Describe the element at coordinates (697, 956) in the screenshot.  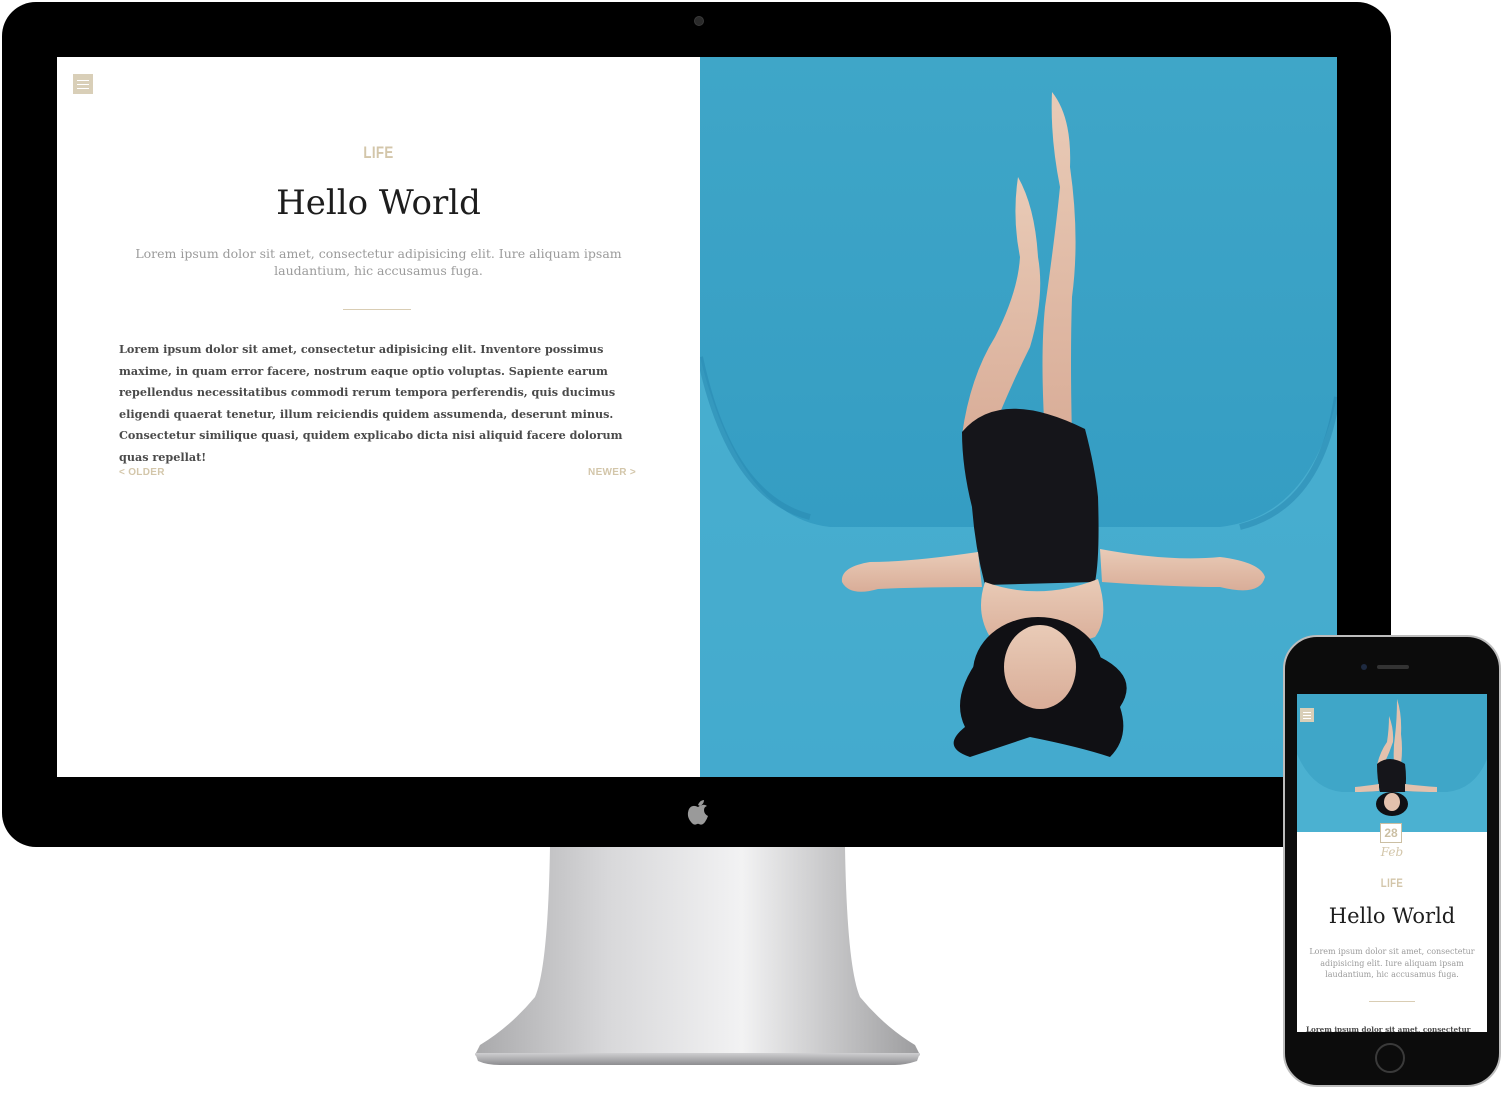
I see `monitor-stand` at that location.